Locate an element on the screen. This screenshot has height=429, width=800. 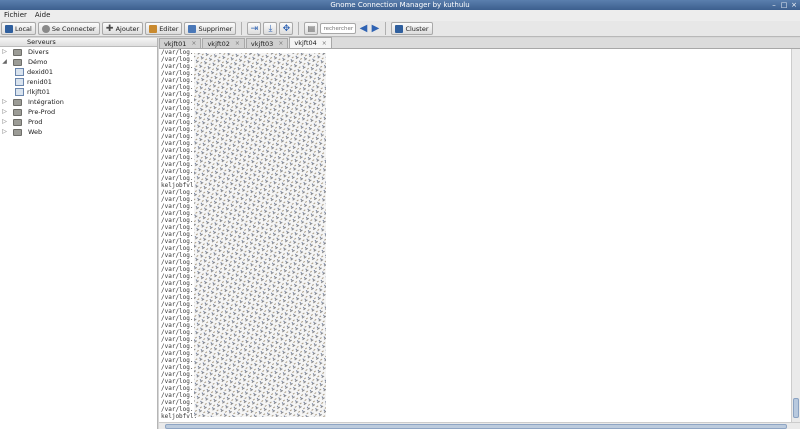
horizontal-scrollbar is located at coordinates (479, 425).